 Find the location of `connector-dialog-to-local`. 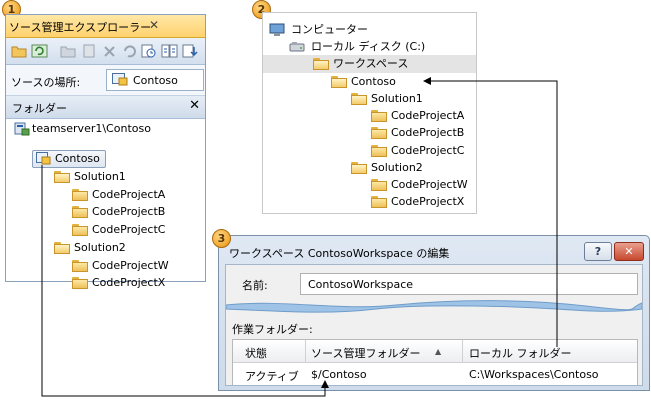

connector-dialog-to-local is located at coordinates (490, 212).